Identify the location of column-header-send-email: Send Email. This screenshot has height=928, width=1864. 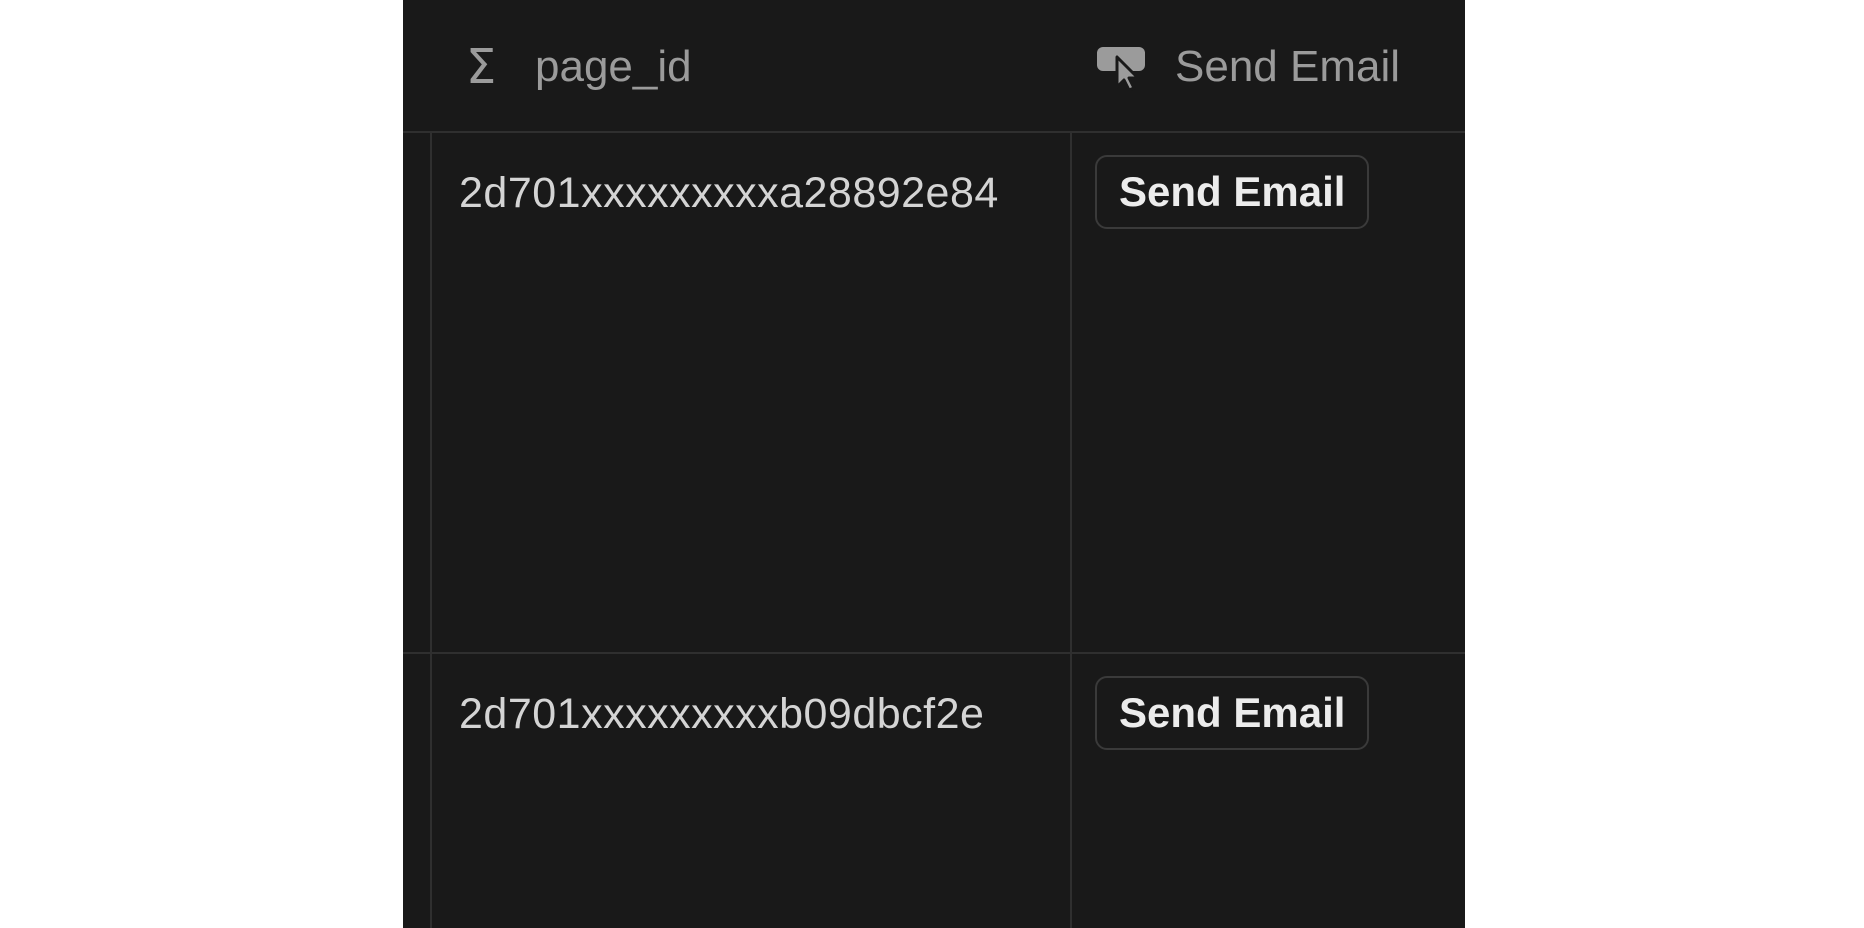
(1247, 66).